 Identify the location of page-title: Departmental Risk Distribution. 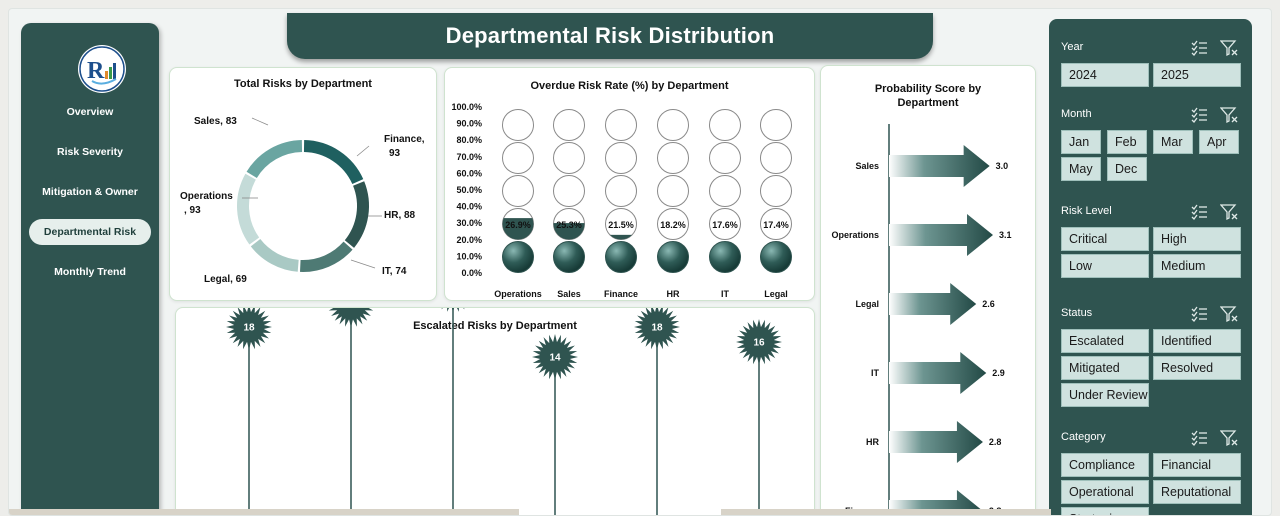
(610, 35).